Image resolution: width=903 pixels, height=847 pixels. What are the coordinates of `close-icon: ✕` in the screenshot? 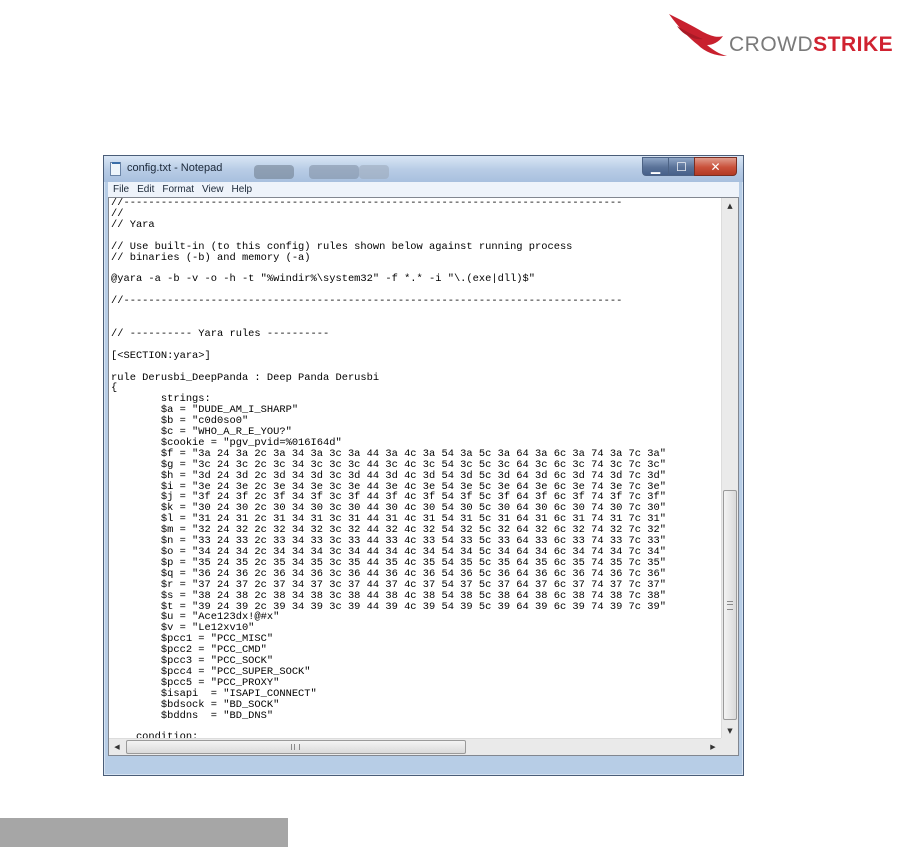 It's located at (715, 166).